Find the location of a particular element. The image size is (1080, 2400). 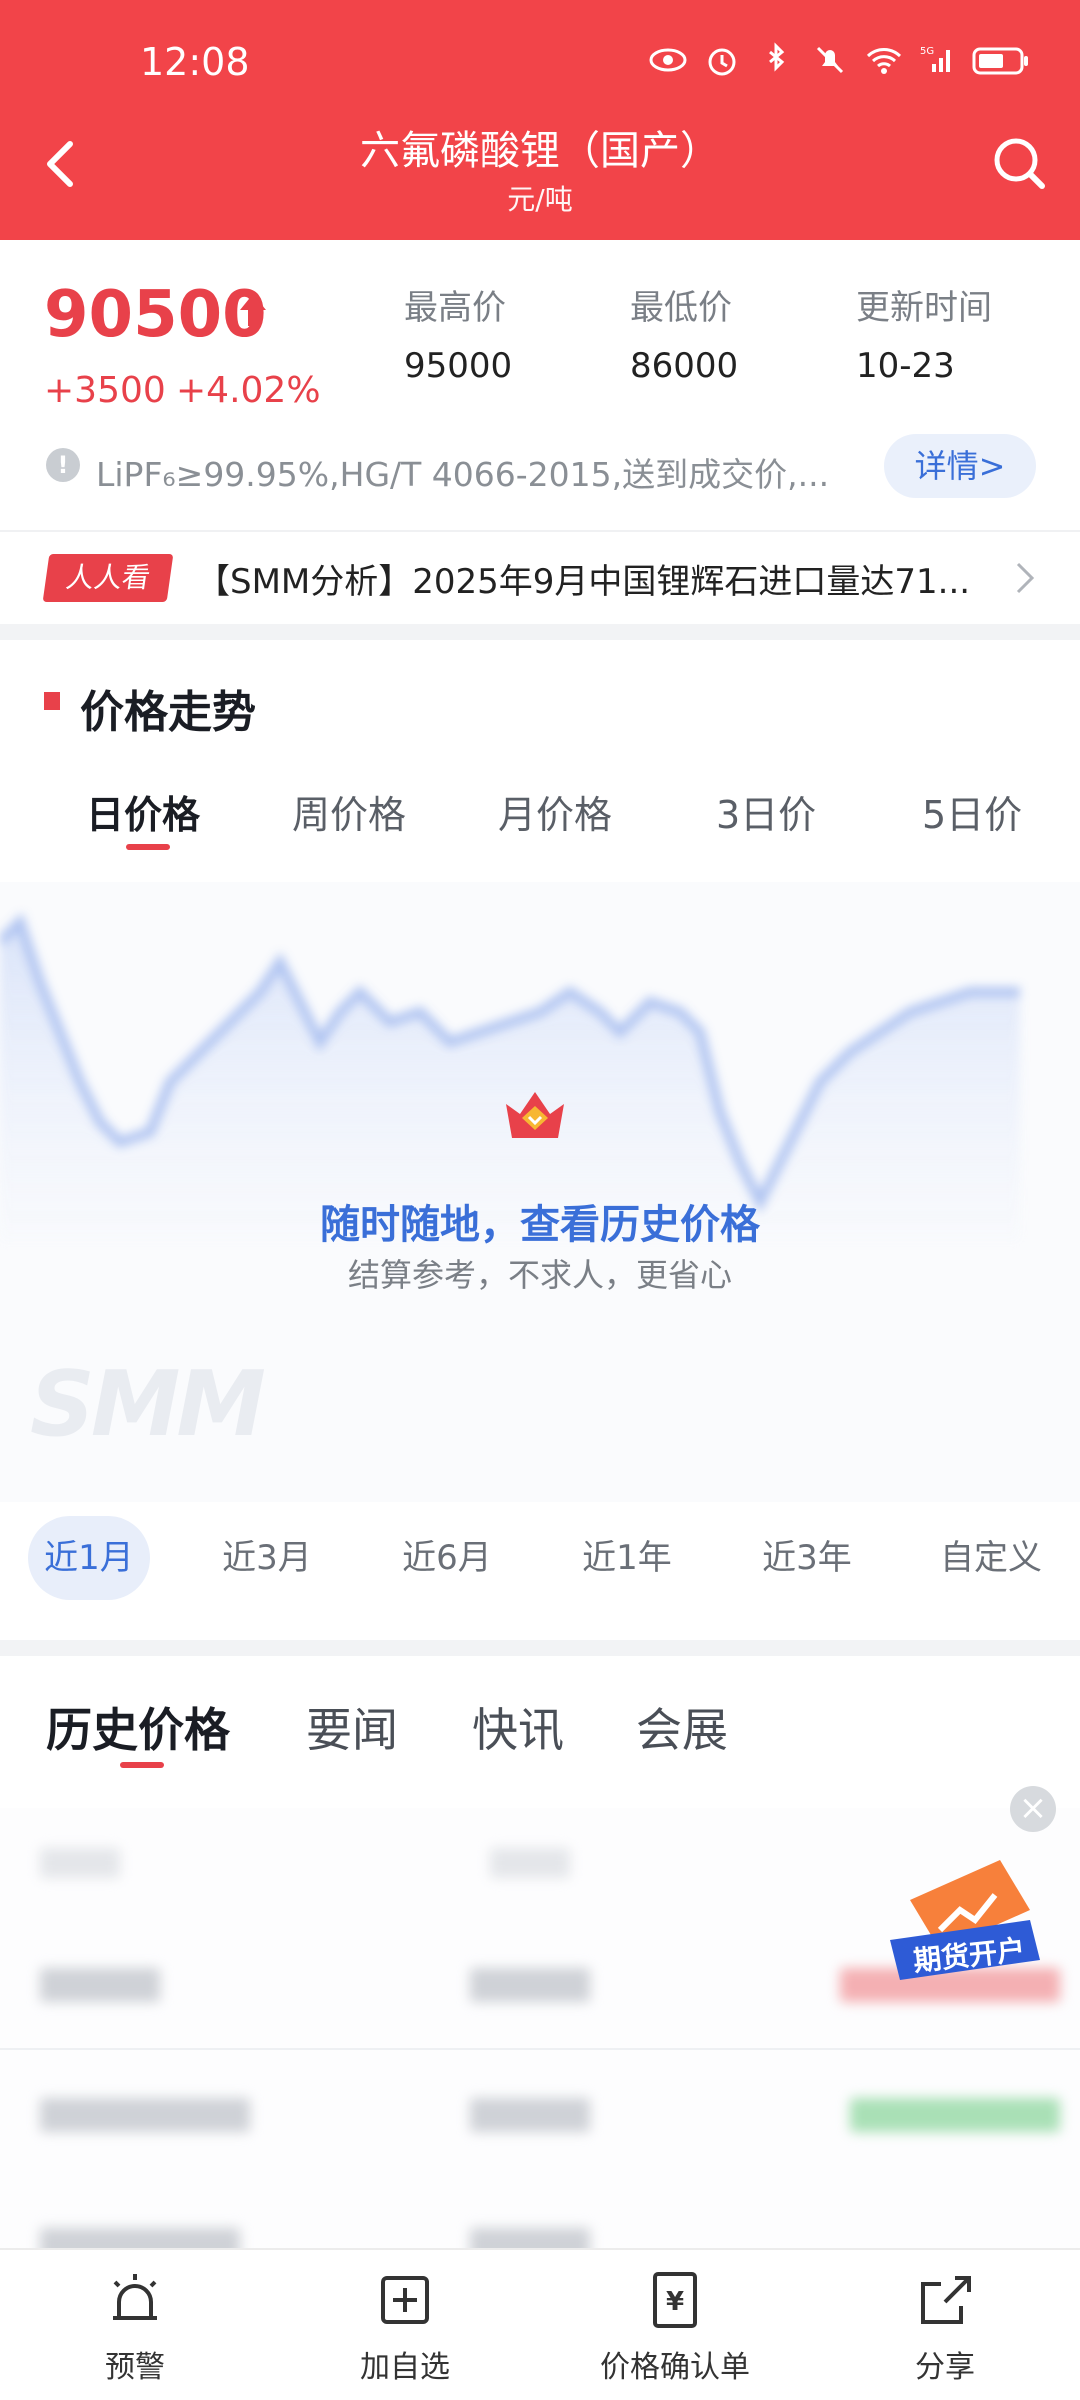

chart-cta-subtitle: 结算参考，不求人，更省心 is located at coordinates (539, 1275).